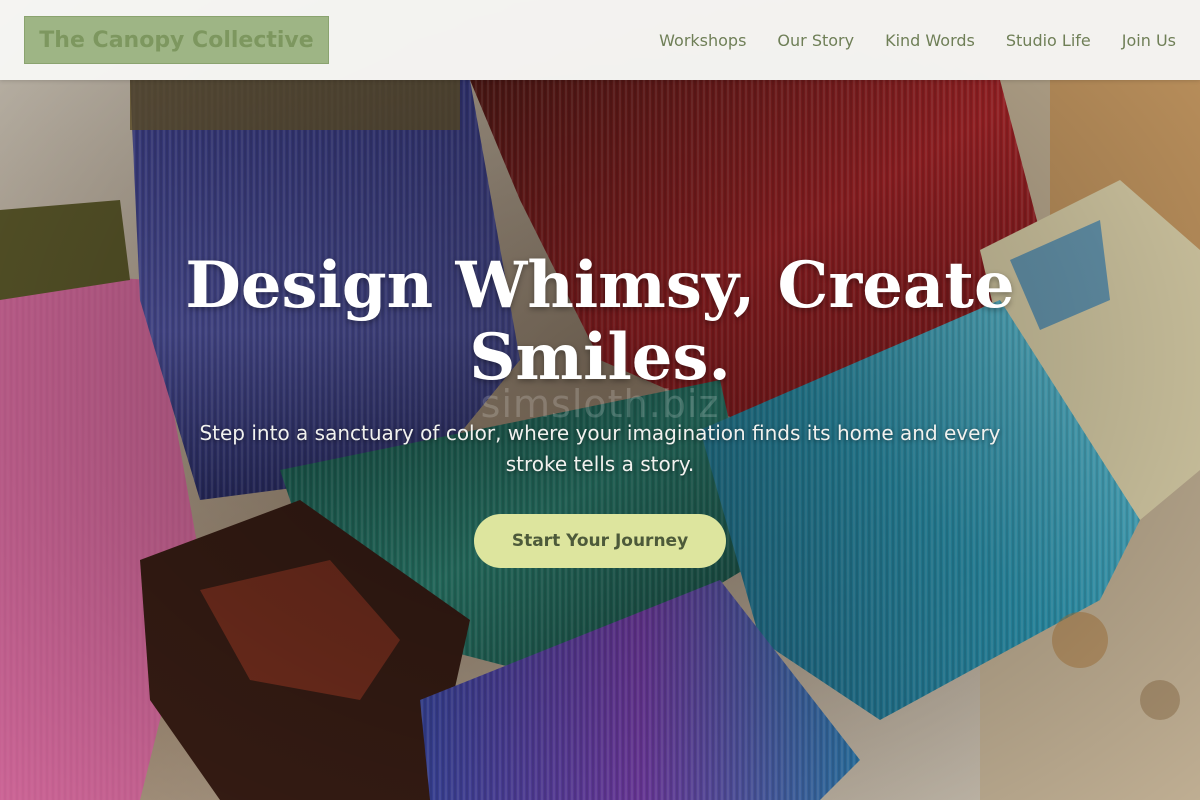 The width and height of the screenshot is (1200, 800). What do you see at coordinates (1149, 40) in the screenshot?
I see `nav-link-join-us: Join Us` at bounding box center [1149, 40].